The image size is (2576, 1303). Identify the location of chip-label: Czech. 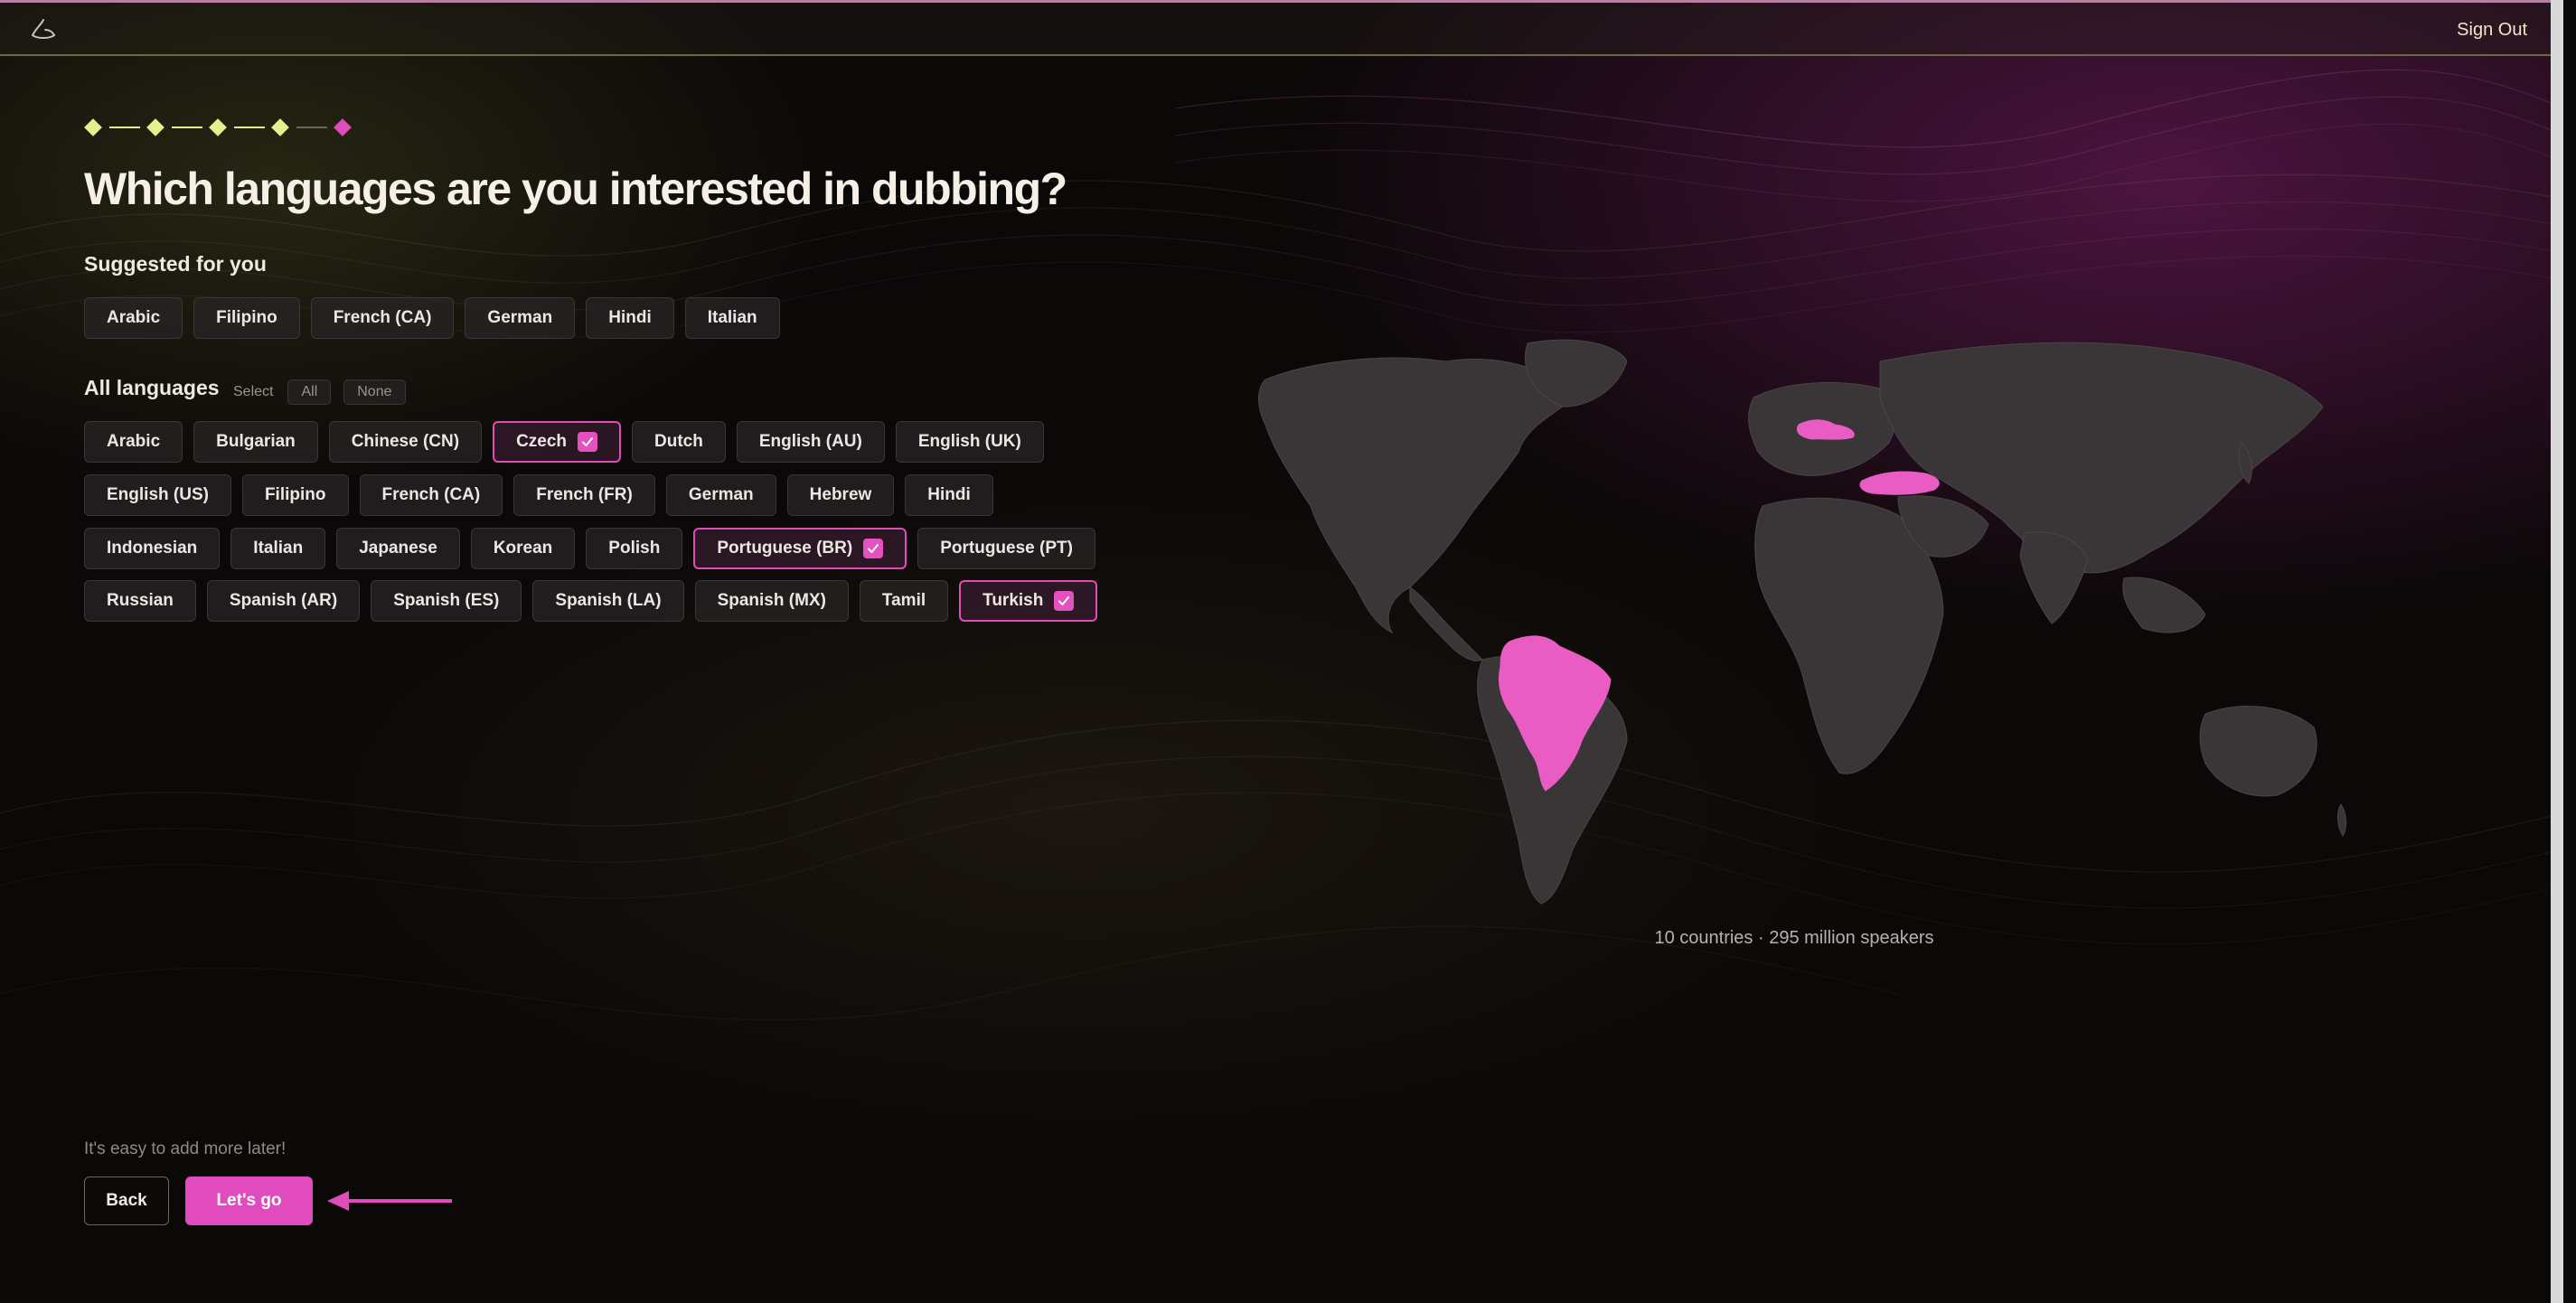
(542, 442).